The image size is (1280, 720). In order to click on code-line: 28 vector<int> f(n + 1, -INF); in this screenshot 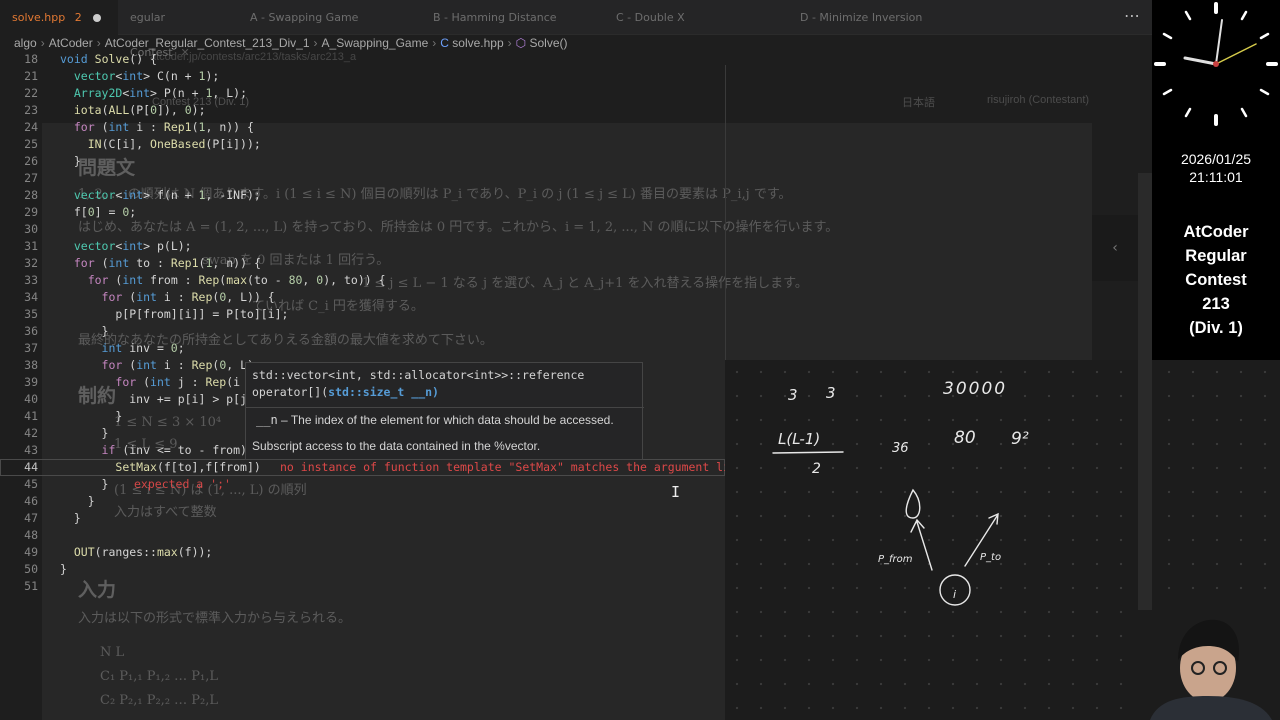, I will do `click(362, 195)`.